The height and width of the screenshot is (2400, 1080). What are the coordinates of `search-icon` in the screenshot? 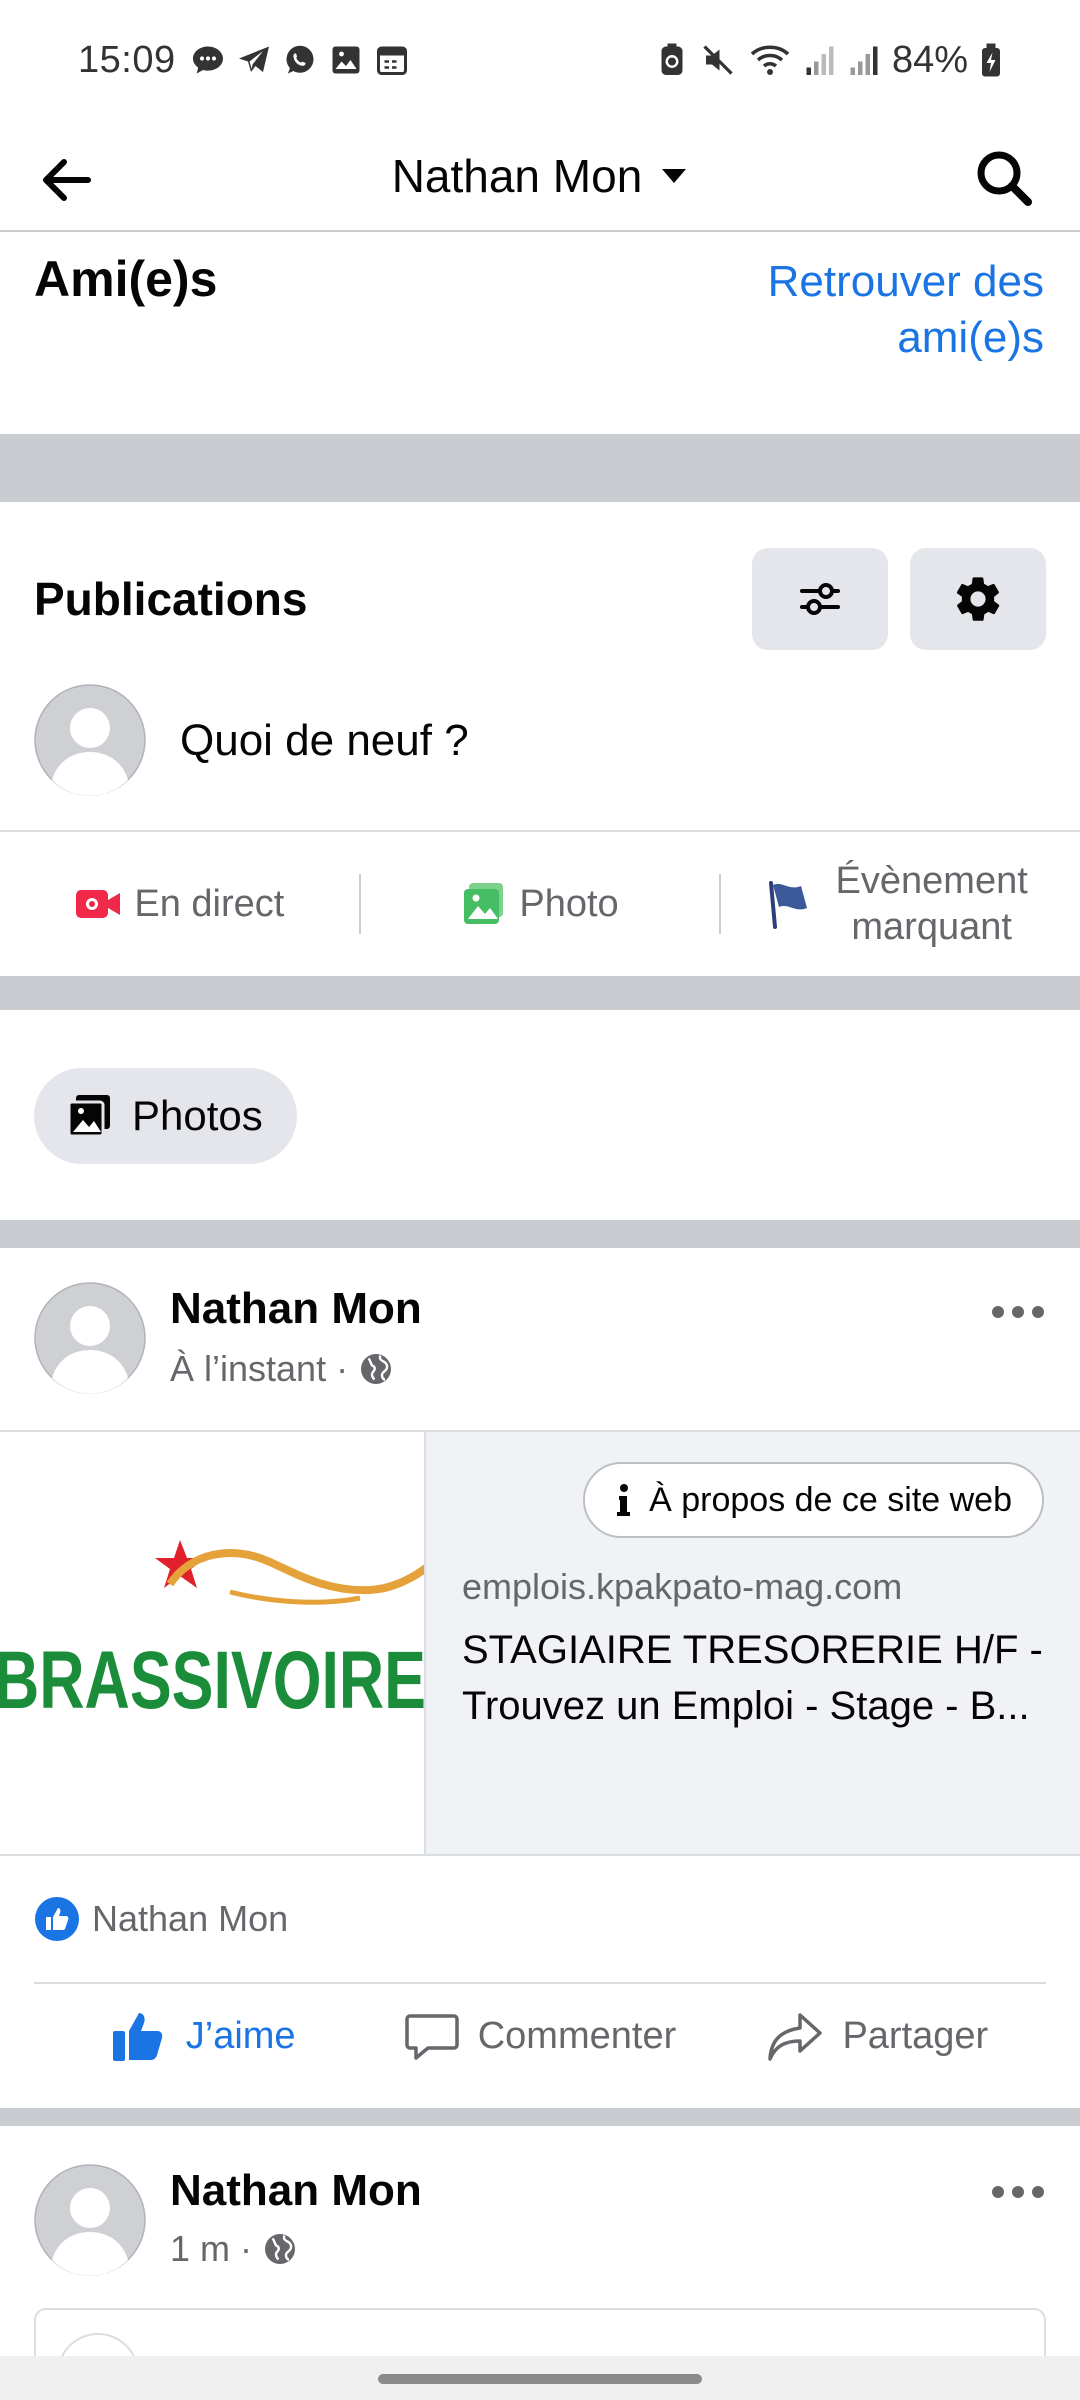 It's located at (1004, 178).